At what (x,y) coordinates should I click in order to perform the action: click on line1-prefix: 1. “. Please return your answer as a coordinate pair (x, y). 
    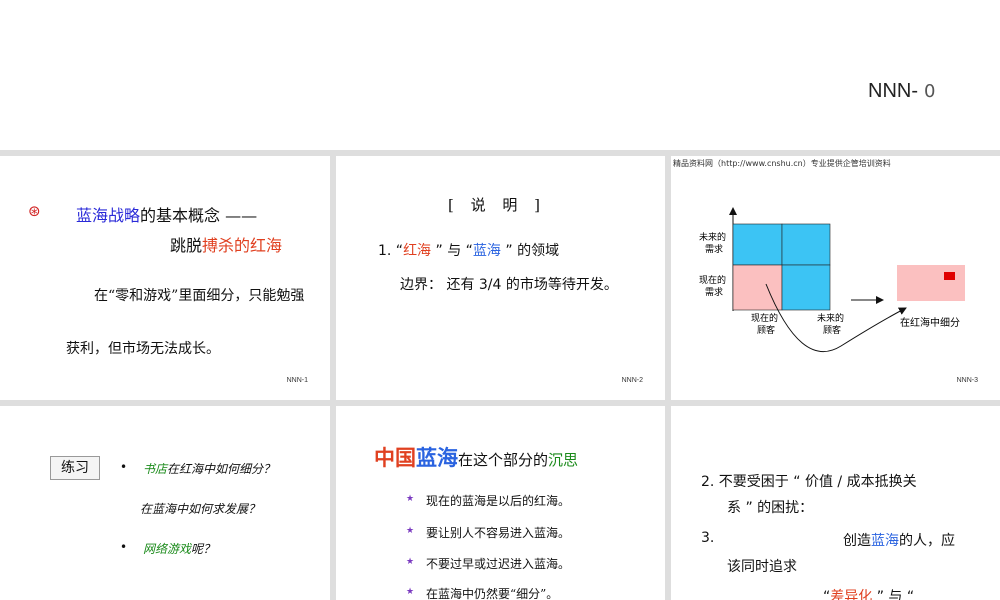
    Looking at the image, I should click on (391, 251).